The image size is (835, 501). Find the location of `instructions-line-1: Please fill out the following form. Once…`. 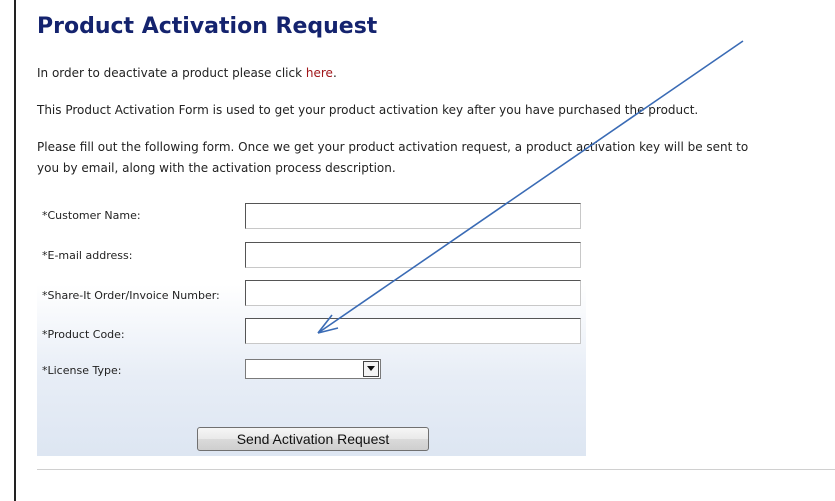

instructions-line-1: Please fill out the following form. Once… is located at coordinates (393, 147).